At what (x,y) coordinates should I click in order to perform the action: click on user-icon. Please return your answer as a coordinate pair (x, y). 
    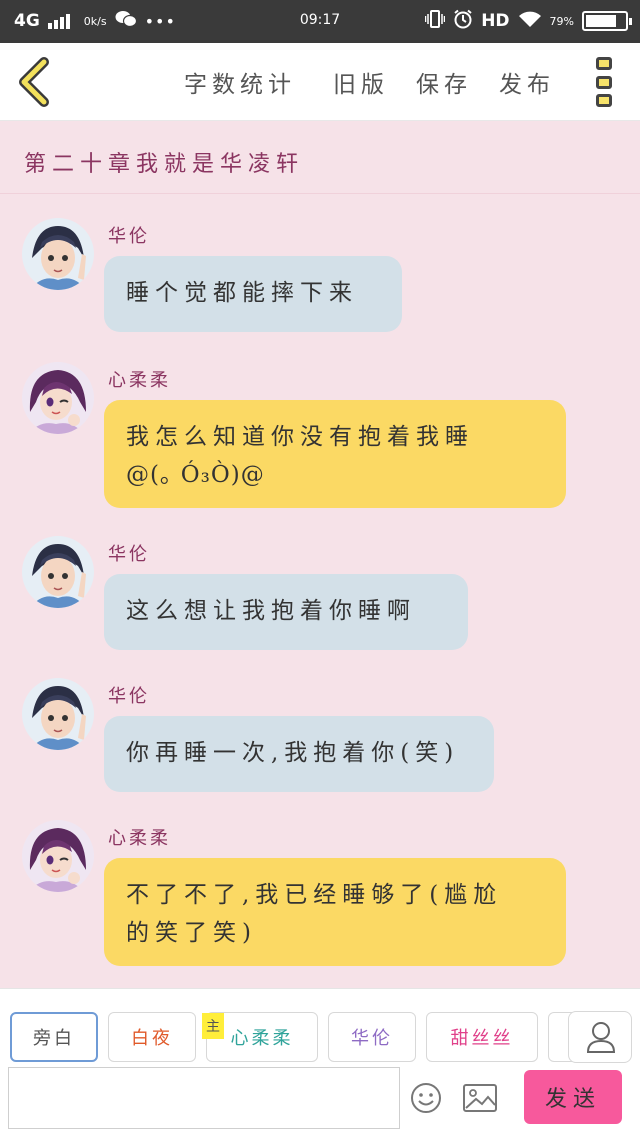
    Looking at the image, I should click on (601, 1037).